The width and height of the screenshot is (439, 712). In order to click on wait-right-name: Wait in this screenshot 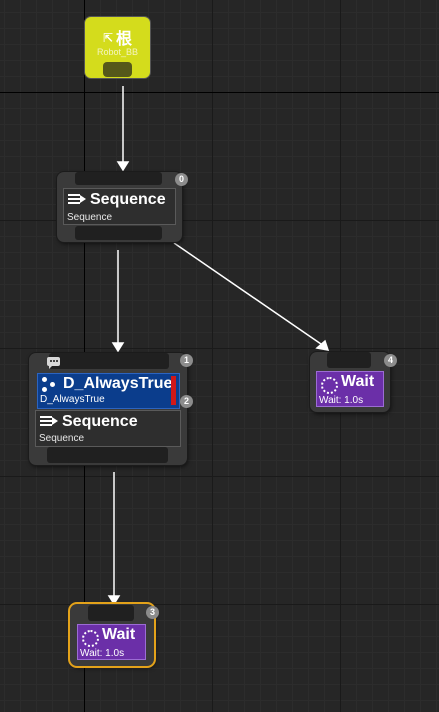, I will do `click(358, 381)`.